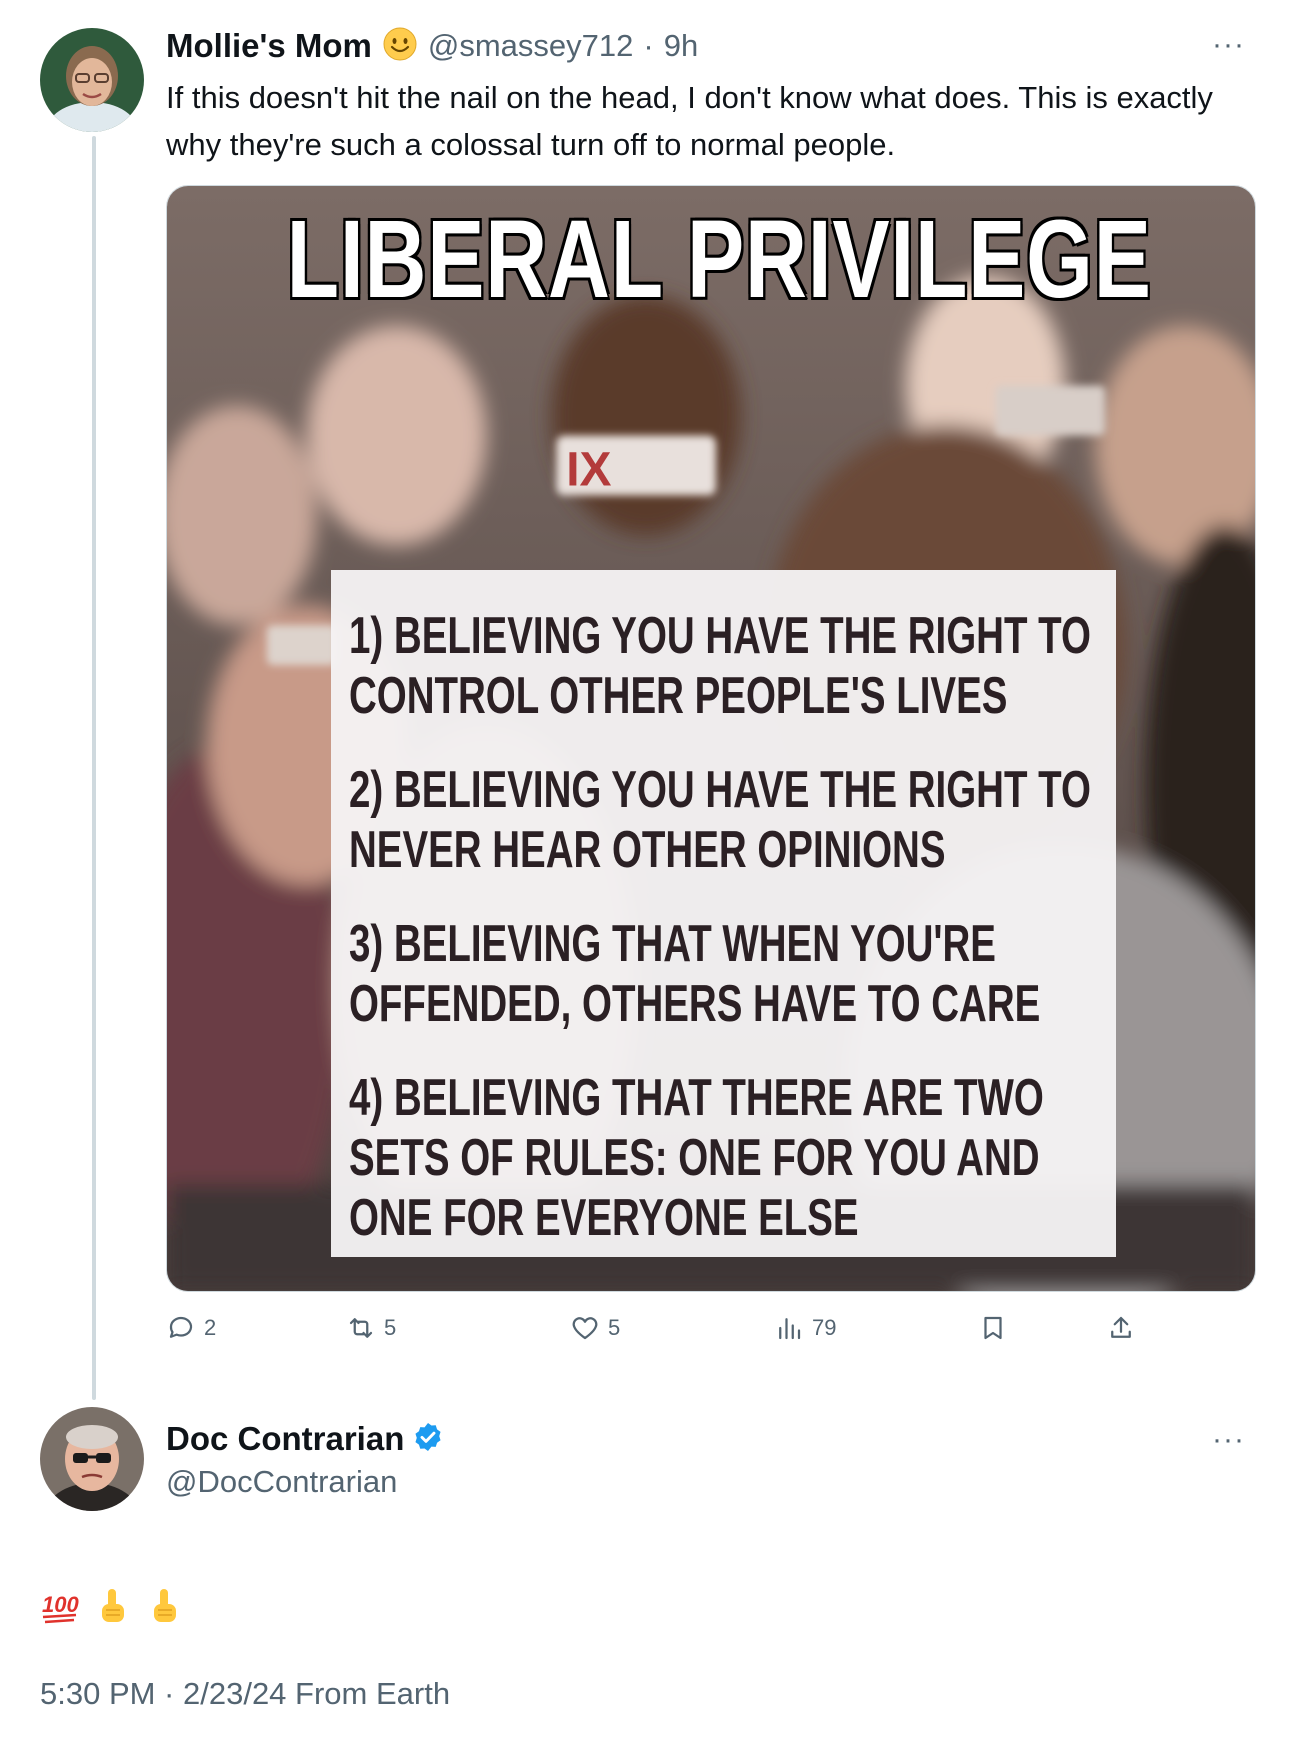  I want to click on user-handle: @smassey712, so click(531, 46).